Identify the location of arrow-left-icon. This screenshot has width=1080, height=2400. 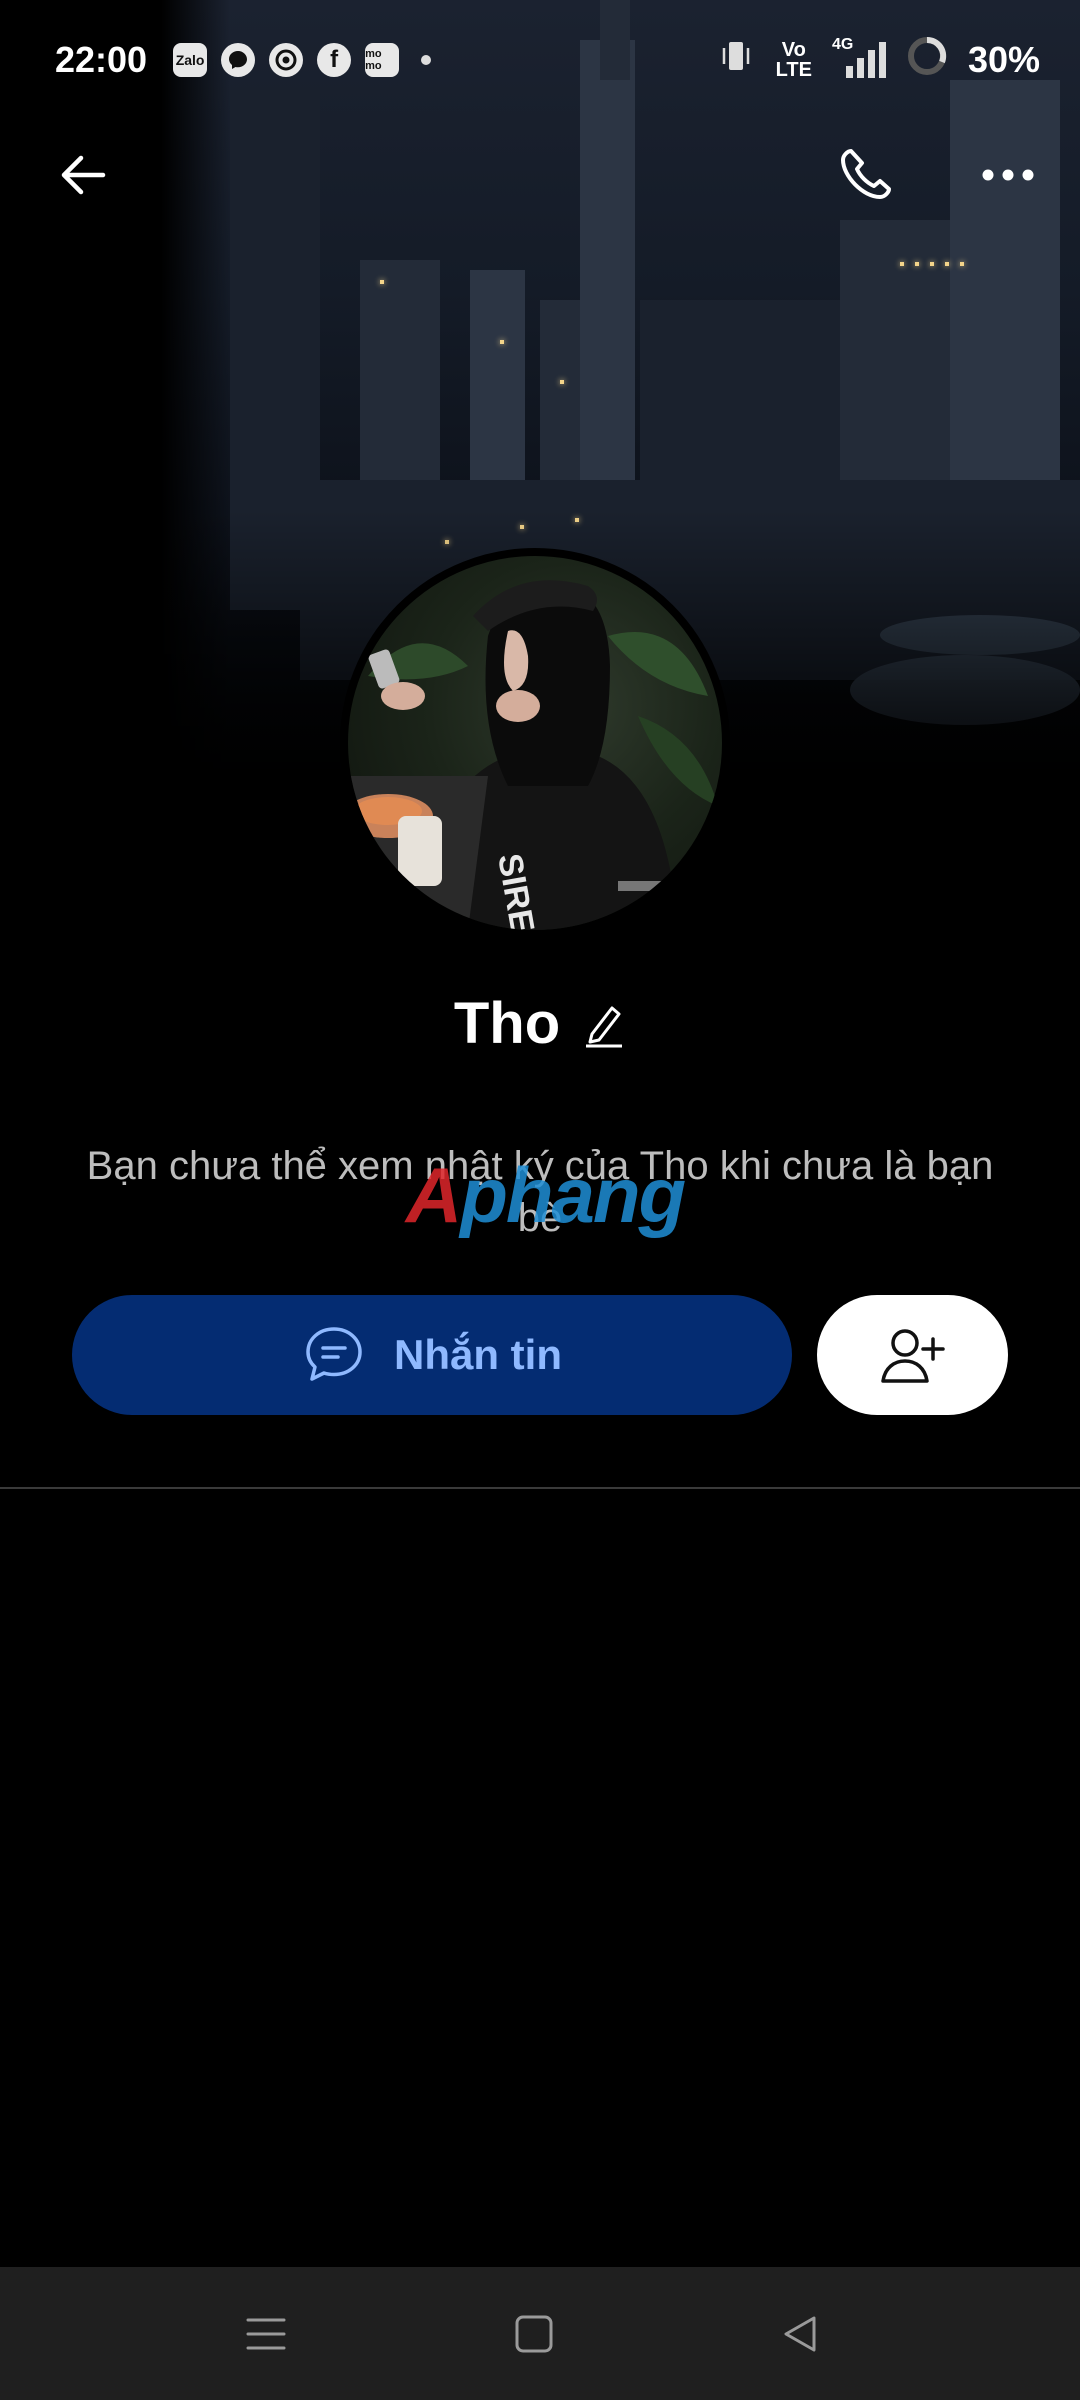
(83, 175).